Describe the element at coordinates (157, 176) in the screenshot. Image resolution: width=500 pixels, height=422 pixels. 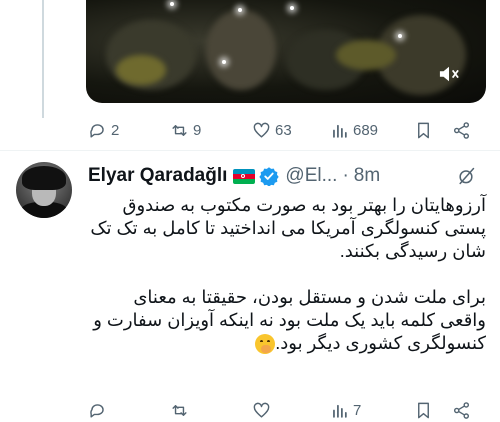
I see `display-name: Elyar Qaradağlı` at that location.